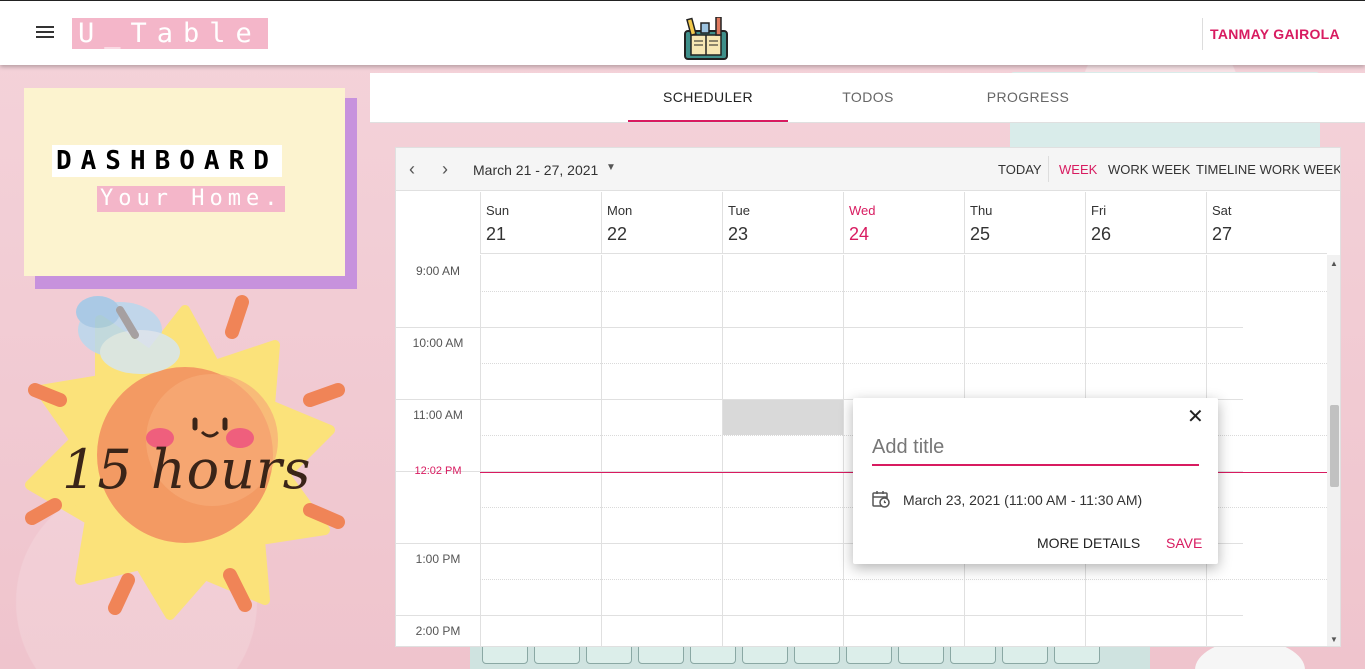 This screenshot has height=669, width=1365. What do you see at coordinates (445, 169) in the screenshot?
I see `next-week-chevron-icon: ›` at bounding box center [445, 169].